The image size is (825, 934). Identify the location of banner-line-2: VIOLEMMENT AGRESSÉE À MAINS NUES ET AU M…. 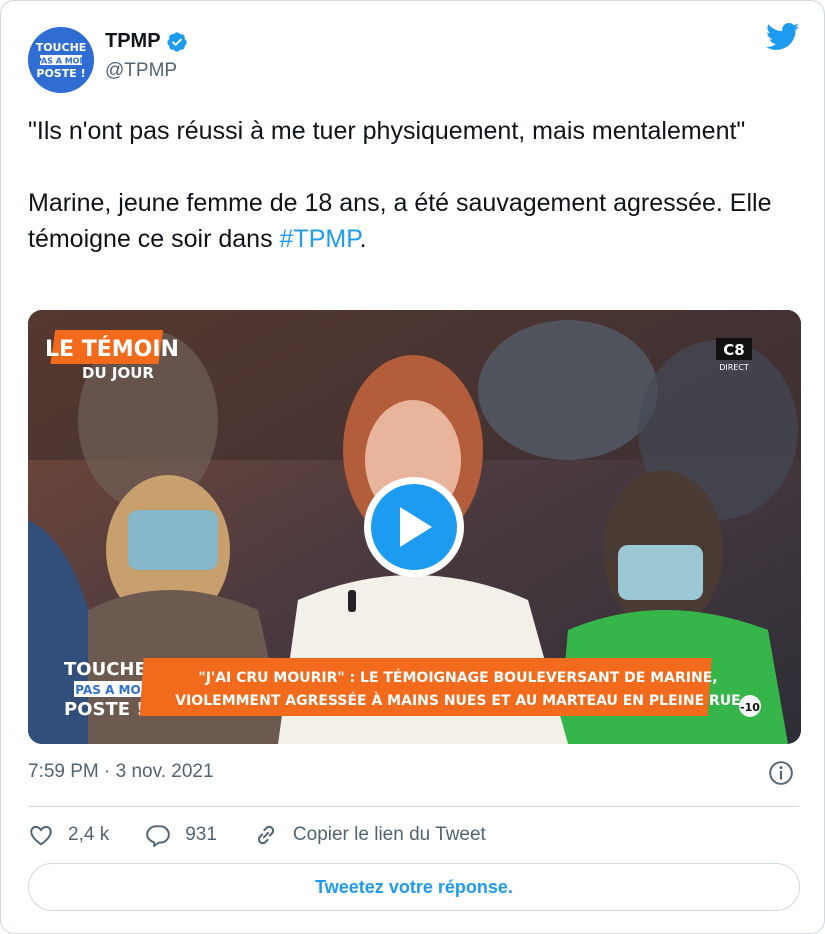
(457, 700).